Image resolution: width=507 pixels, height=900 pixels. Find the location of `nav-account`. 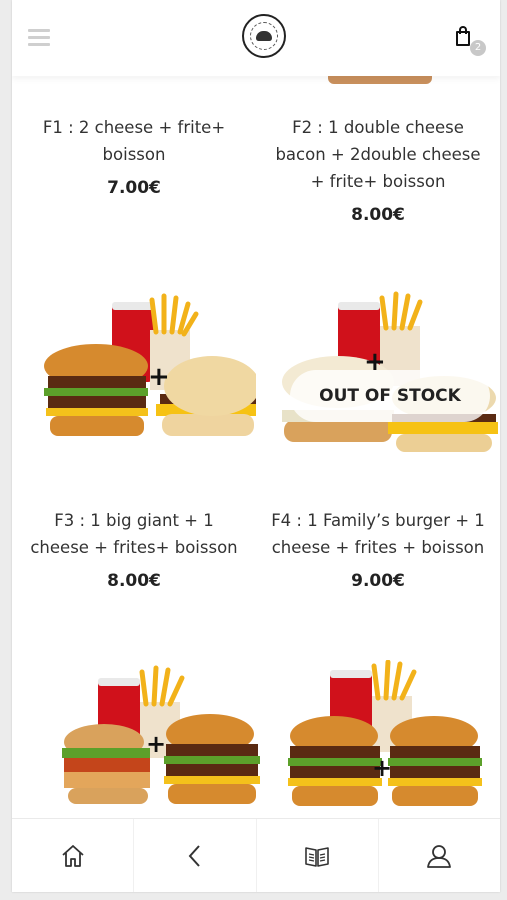

nav-account is located at coordinates (438, 855).